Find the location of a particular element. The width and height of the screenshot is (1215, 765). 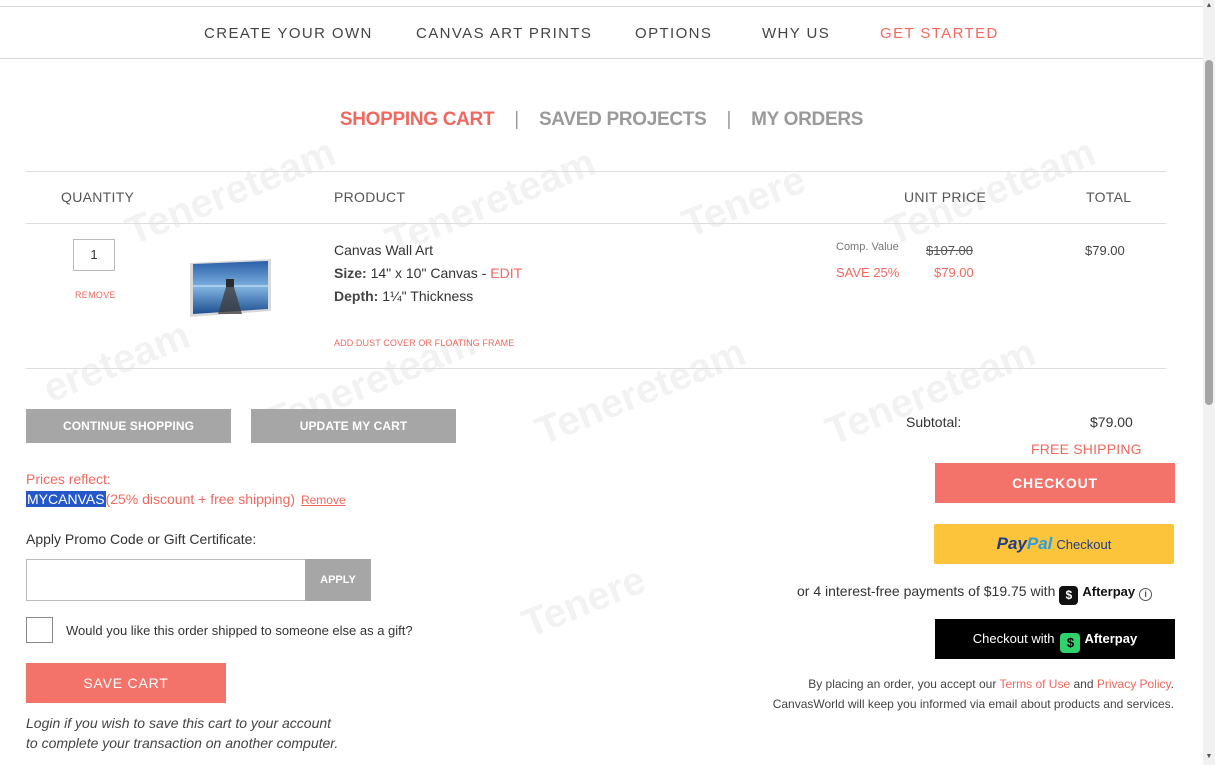

update-cart-button: UPDATE MY CART is located at coordinates (353, 426).